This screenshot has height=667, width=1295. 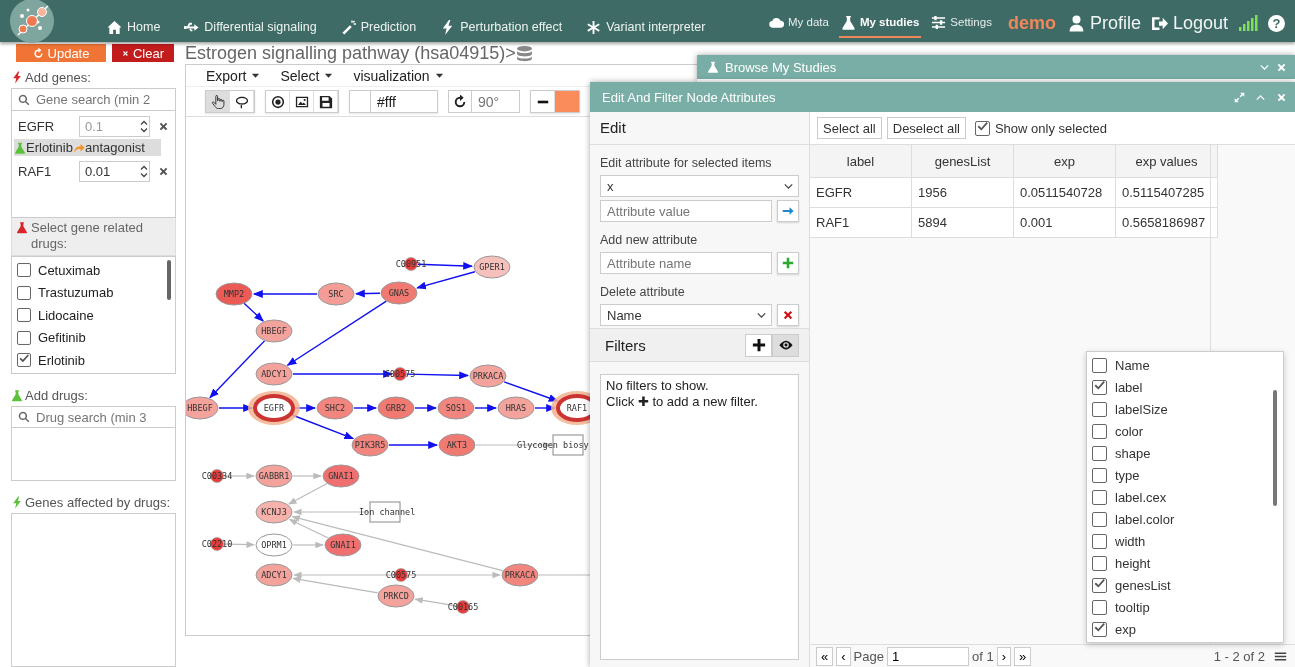 What do you see at coordinates (393, 101) in the screenshot?
I see `color-field: #fff` at bounding box center [393, 101].